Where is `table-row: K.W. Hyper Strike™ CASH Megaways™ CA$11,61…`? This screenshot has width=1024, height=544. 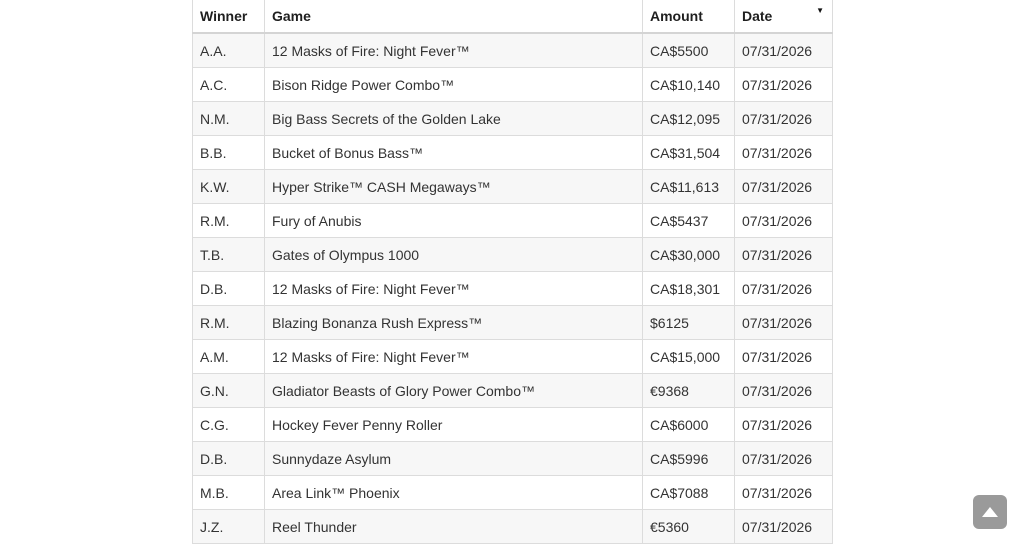
table-row: K.W. Hyper Strike™ CASH Megaways™ CA$11,61… is located at coordinates (512, 186).